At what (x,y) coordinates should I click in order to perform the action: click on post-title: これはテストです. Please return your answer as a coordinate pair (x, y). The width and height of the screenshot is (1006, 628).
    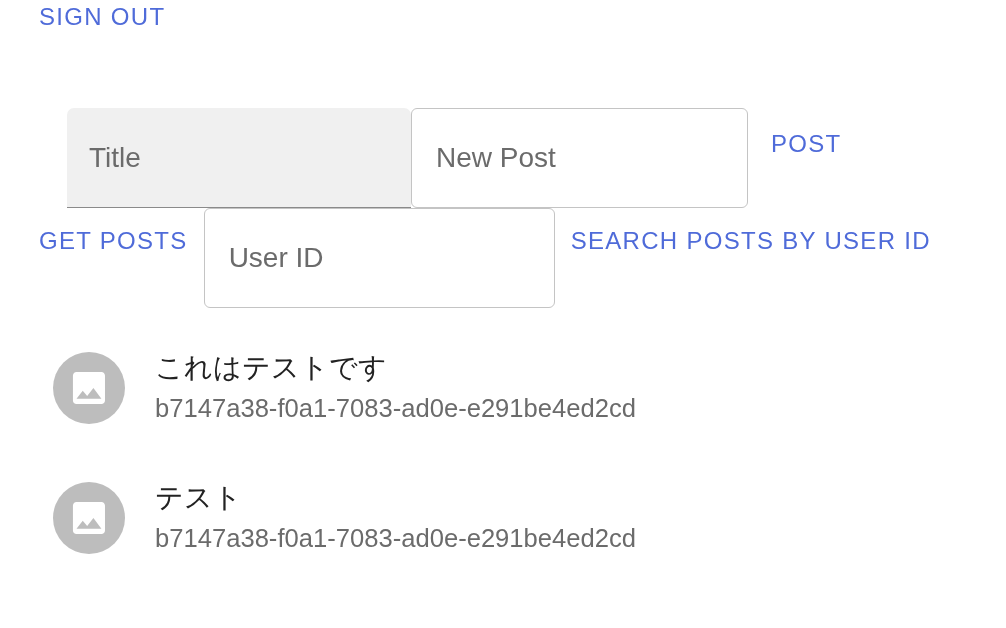
    Looking at the image, I should click on (271, 368).